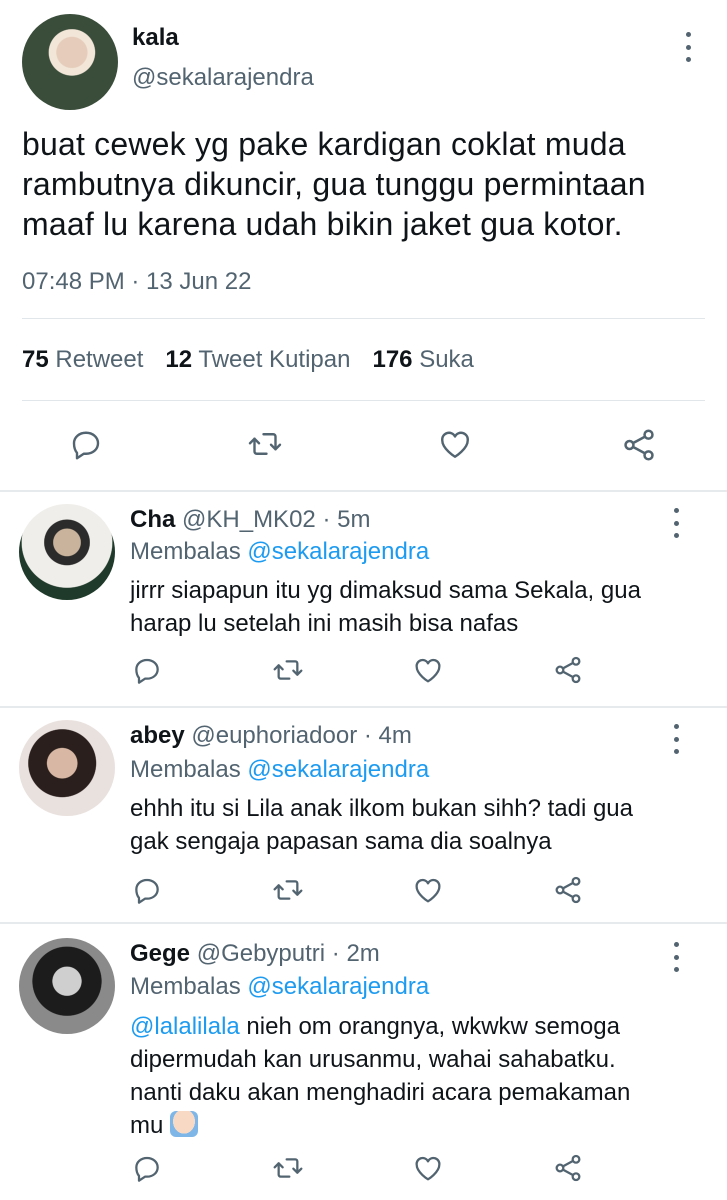 The height and width of the screenshot is (1200, 727). Describe the element at coordinates (346, 519) in the screenshot. I see `reply-time: · 5m` at that location.